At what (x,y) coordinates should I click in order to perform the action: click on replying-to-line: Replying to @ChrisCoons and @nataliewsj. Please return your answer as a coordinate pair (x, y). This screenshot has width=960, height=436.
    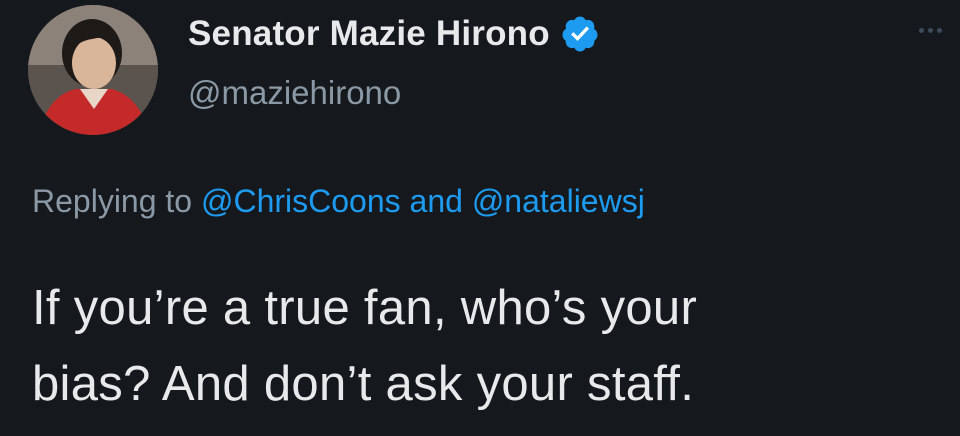
    Looking at the image, I should click on (338, 201).